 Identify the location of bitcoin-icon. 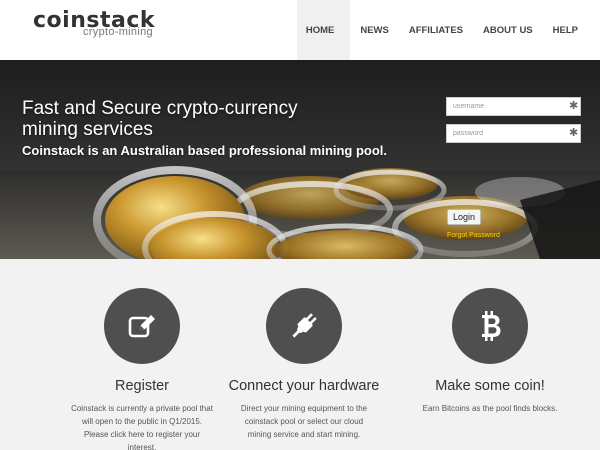
(491, 326).